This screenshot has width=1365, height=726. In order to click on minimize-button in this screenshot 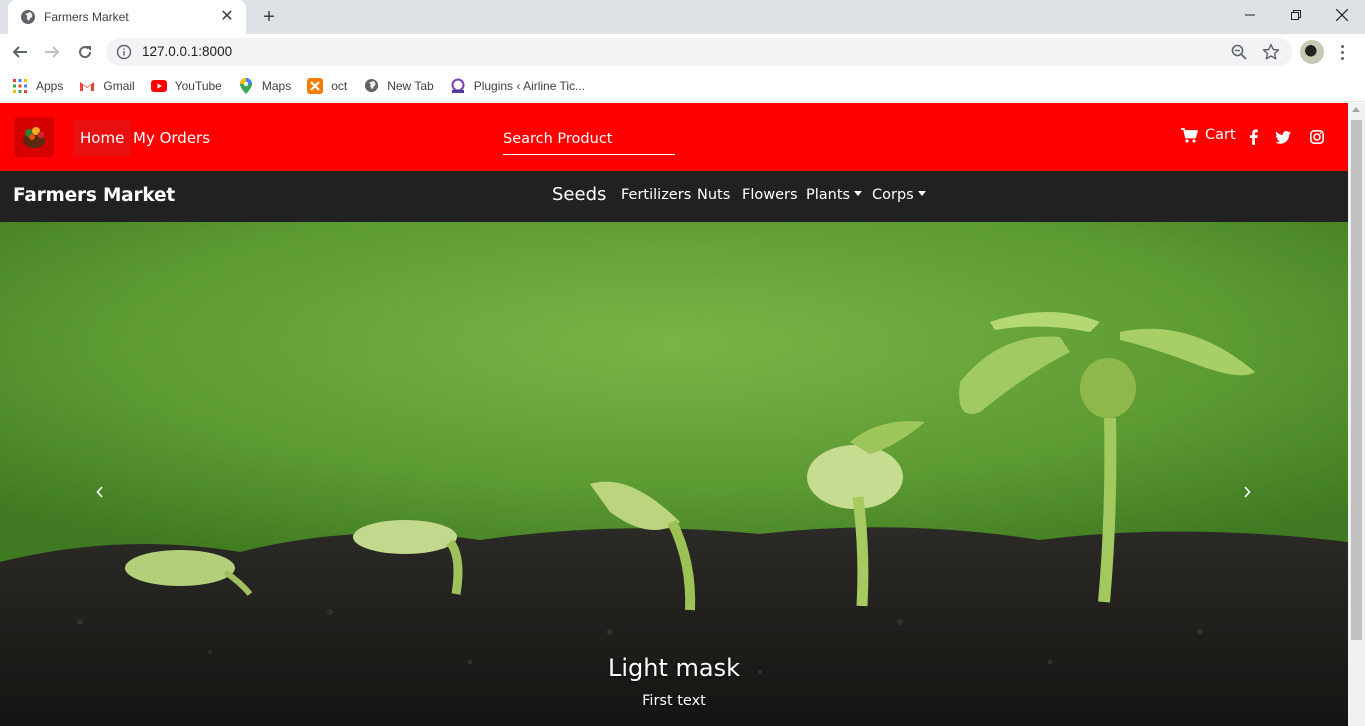, I will do `click(1250, 15)`.